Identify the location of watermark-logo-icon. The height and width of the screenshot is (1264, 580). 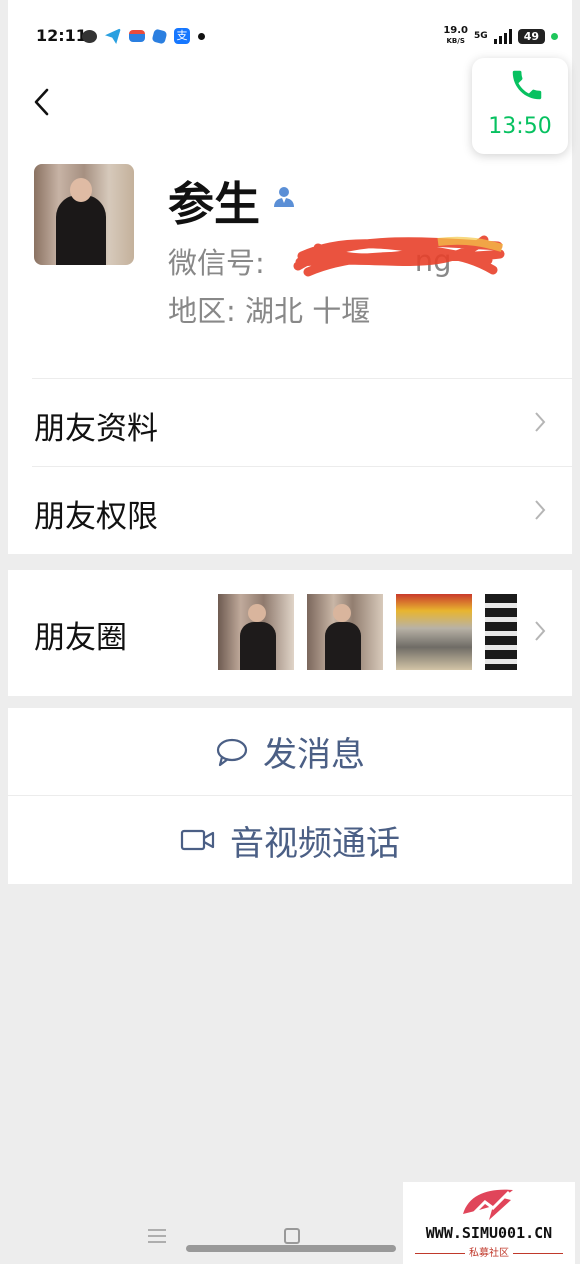
(488, 1204).